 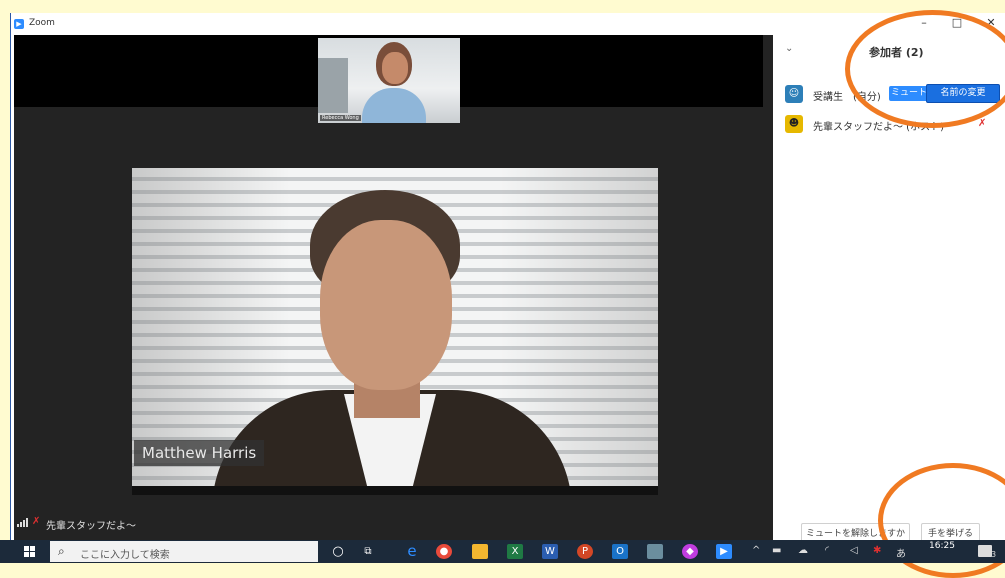 What do you see at coordinates (184, 551) in the screenshot?
I see `taskbar-search-box: ⌕ ここに入力して検索` at bounding box center [184, 551].